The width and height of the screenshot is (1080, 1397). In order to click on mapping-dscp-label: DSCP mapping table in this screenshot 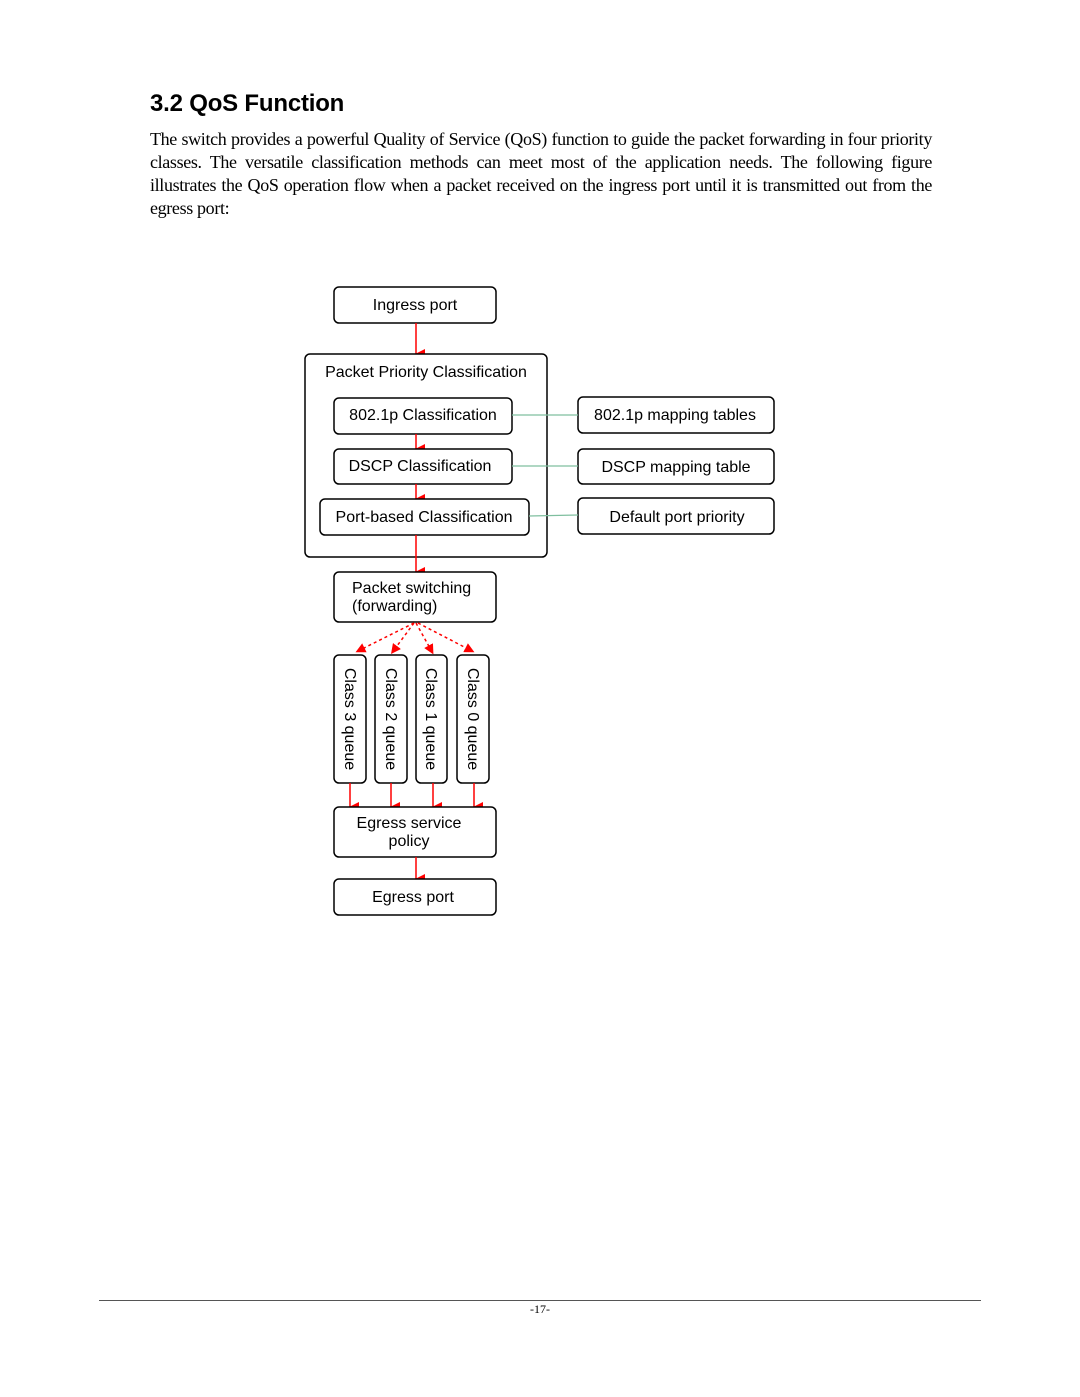, I will do `click(675, 467)`.